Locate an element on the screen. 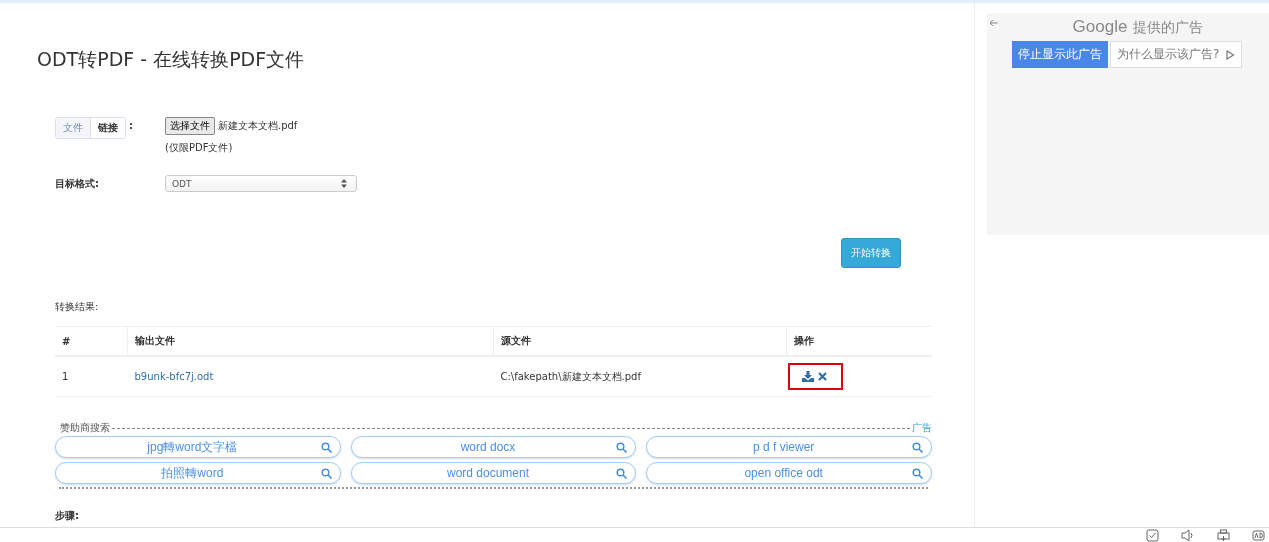 This screenshot has height=542, width=1269. delete-icon is located at coordinates (822, 376).